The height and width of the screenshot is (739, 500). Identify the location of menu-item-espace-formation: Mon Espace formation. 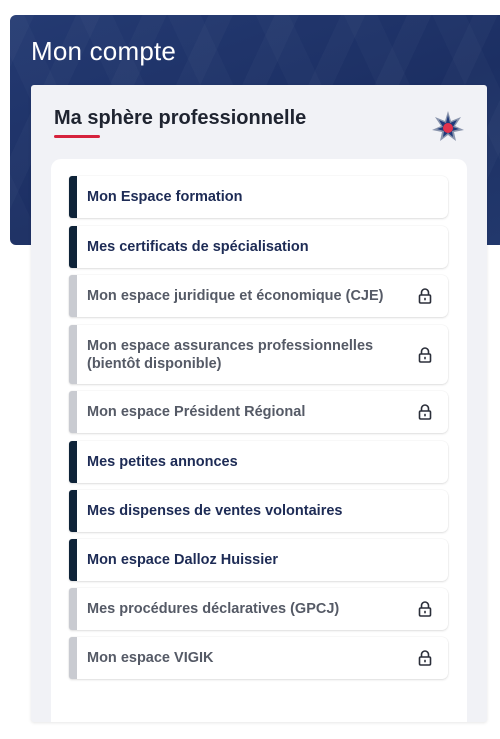
(258, 197).